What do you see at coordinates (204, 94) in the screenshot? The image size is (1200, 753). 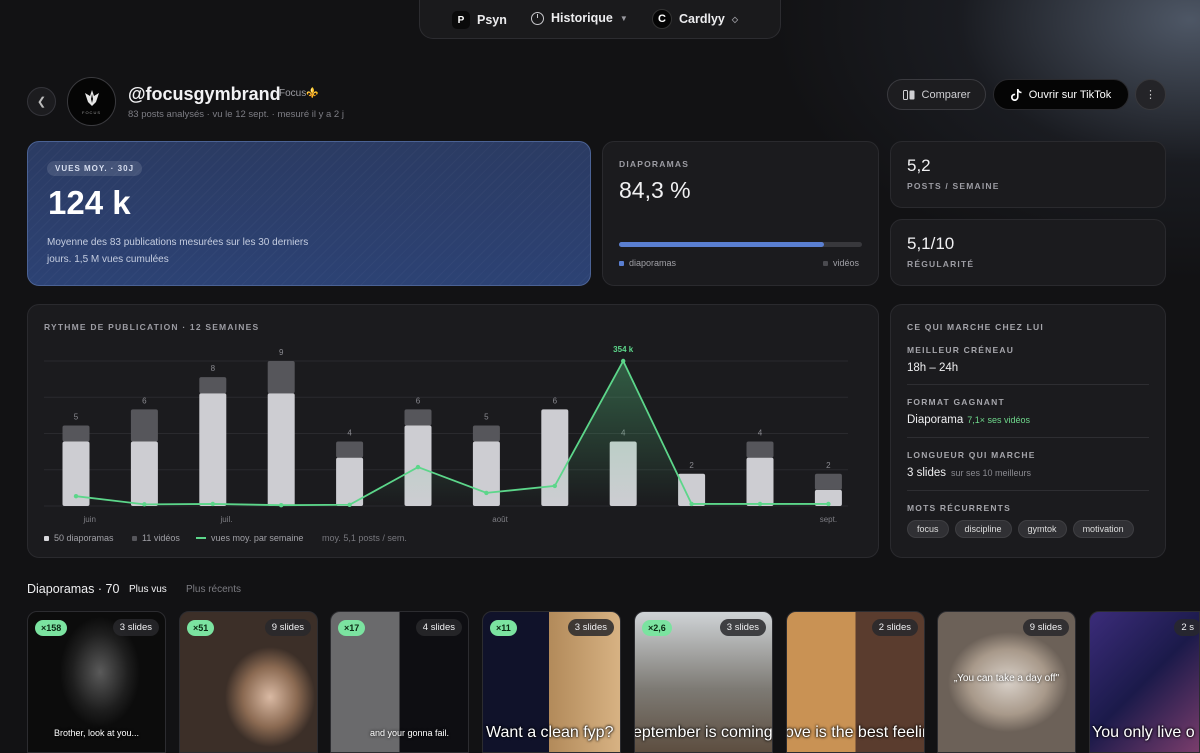 I see `profile-handle: @focusgymbrand` at bounding box center [204, 94].